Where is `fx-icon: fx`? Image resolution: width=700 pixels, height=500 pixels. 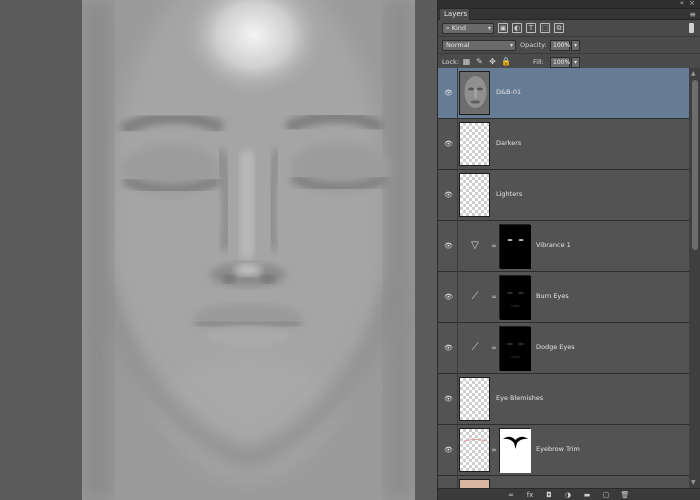
fx-icon: fx is located at coordinates (530, 495).